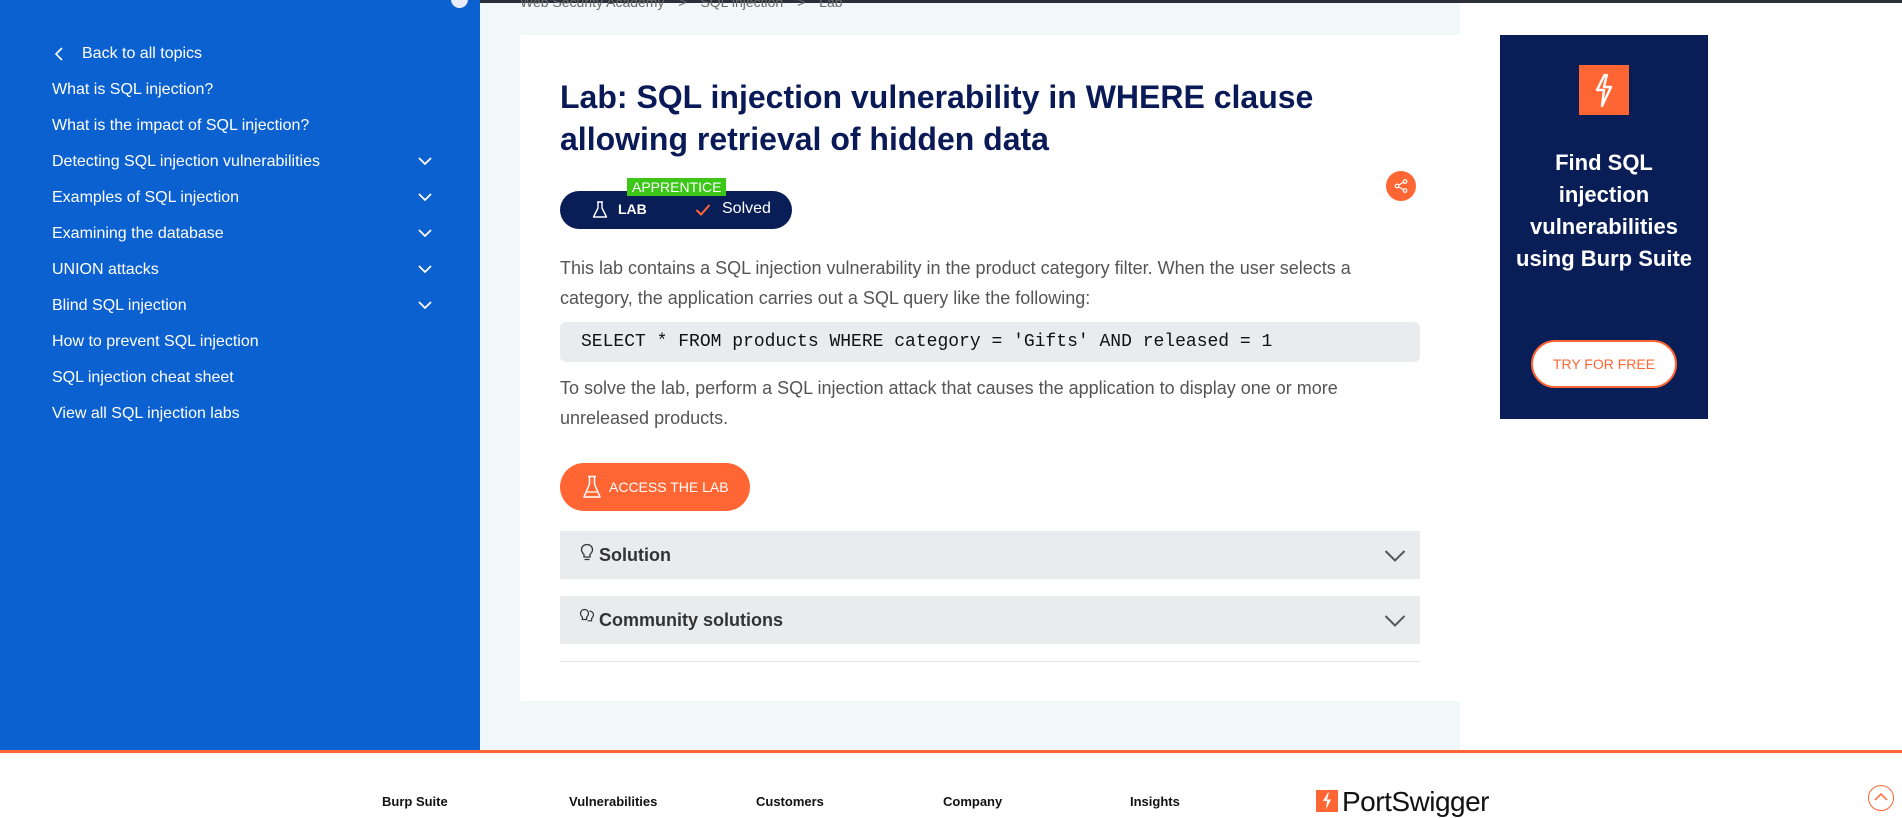 This screenshot has height=818, width=1902. I want to click on sidebar-item-examining-db: Examining the database, so click(242, 234).